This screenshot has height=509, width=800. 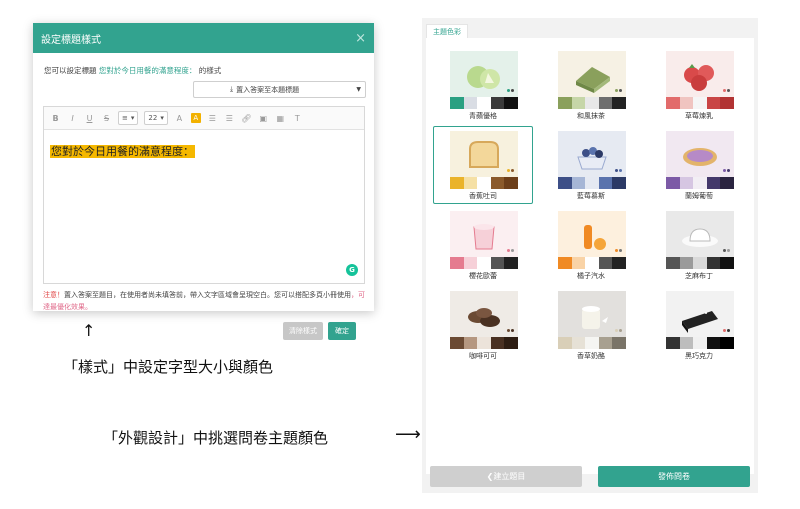 What do you see at coordinates (89, 330) in the screenshot?
I see `arrow-up-icon: ↑` at bounding box center [89, 330].